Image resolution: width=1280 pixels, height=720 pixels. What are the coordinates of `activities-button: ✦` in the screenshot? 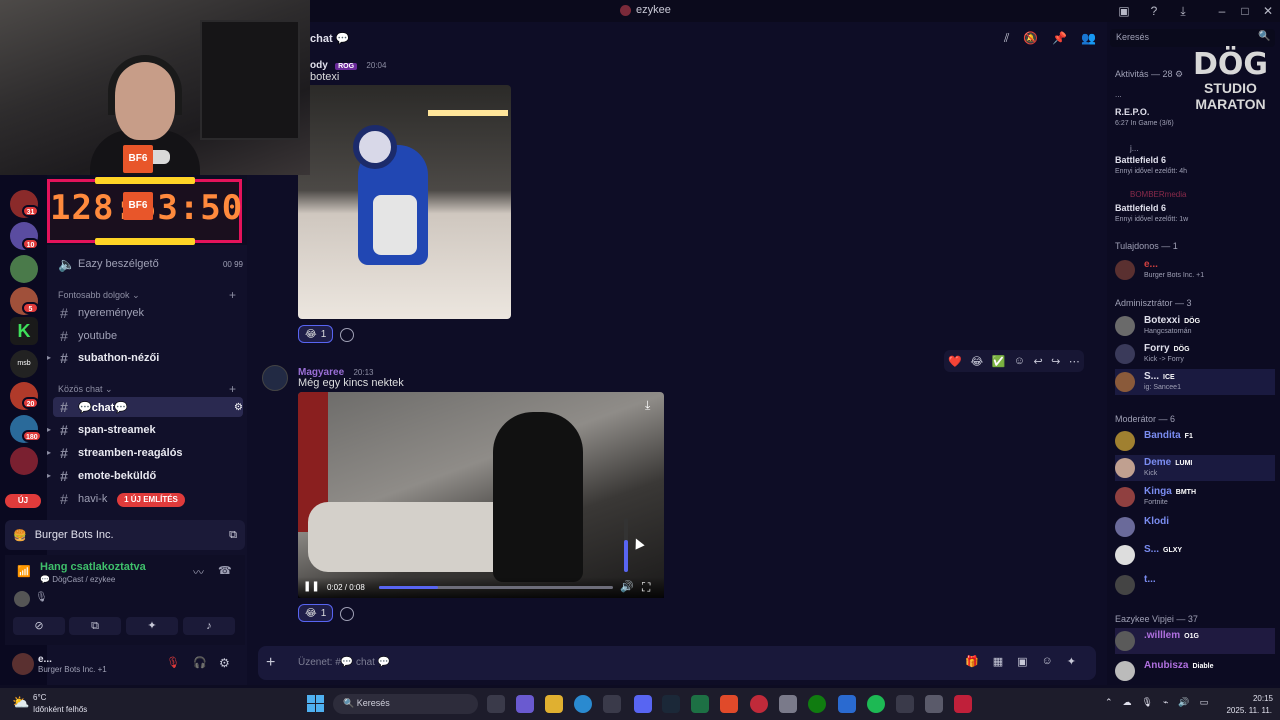 It's located at (152, 626).